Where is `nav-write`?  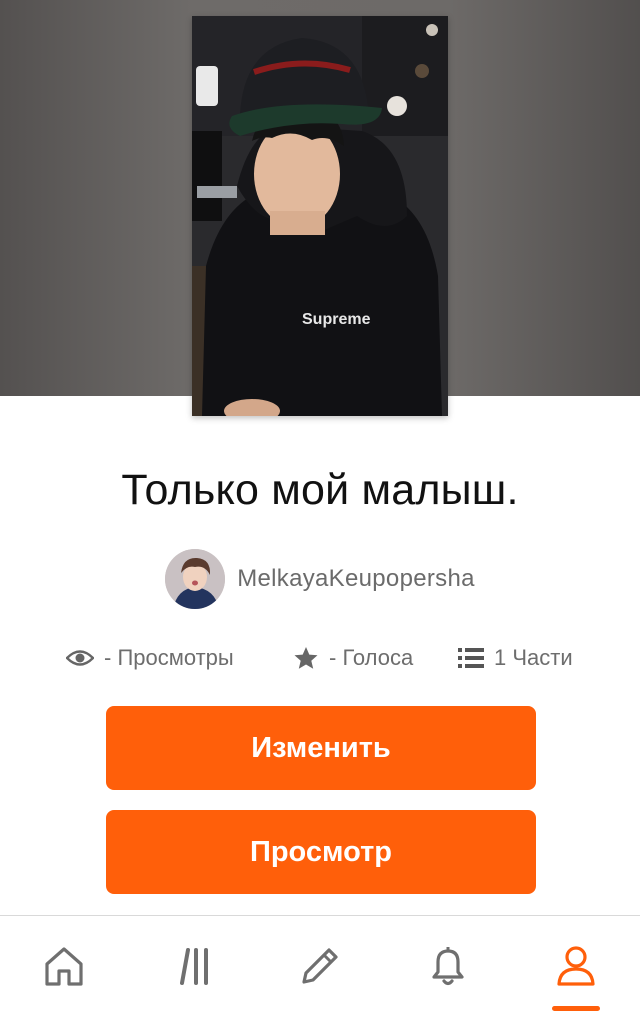
nav-write is located at coordinates (320, 965).